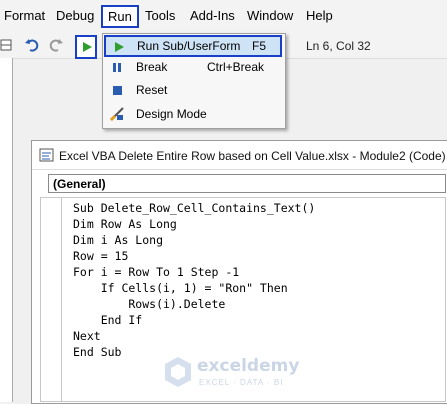 This screenshot has width=447, height=404. Describe the element at coordinates (32, 45) in the screenshot. I see `undo-icon` at that location.